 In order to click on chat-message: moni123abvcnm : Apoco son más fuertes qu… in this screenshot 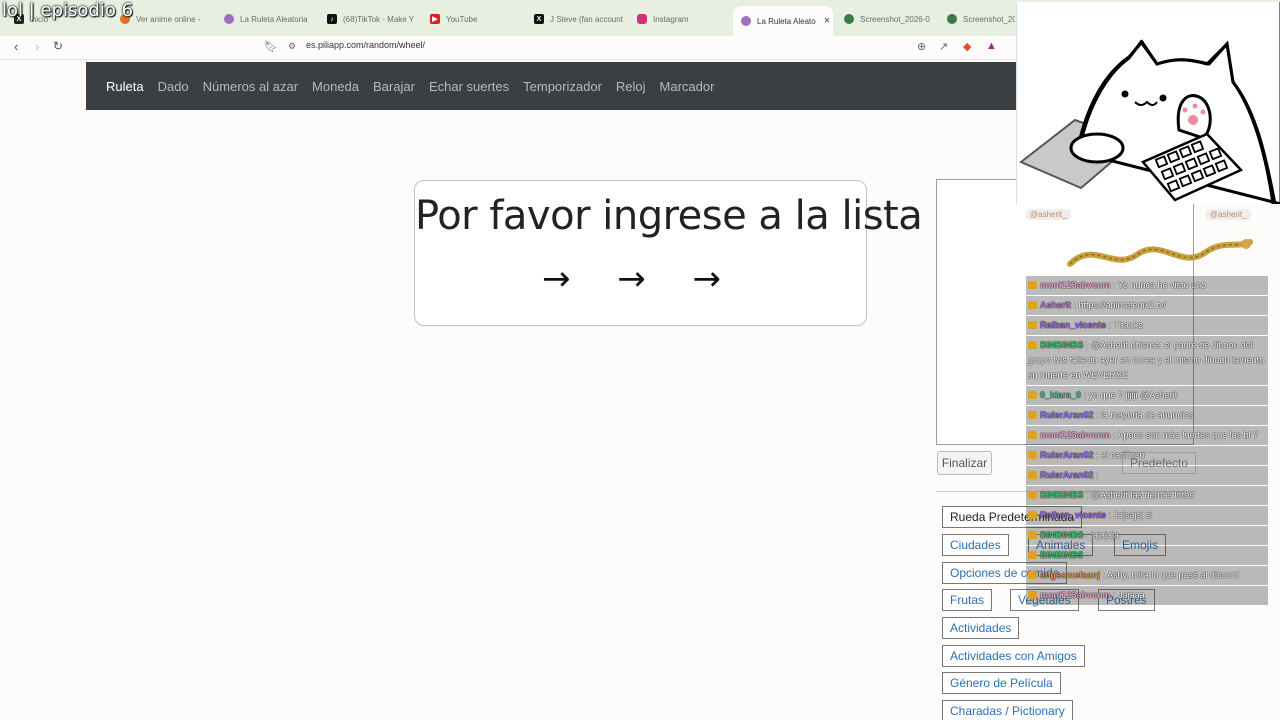, I will do `click(1147, 435)`.